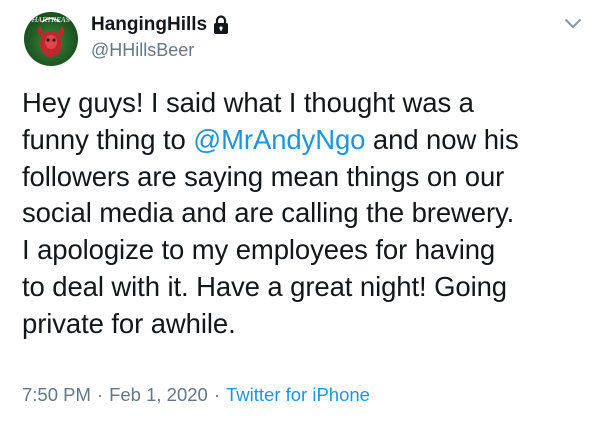 The height and width of the screenshot is (423, 605). Describe the element at coordinates (51, 20) in the screenshot. I see `avatar-text: HARTREAS` at that location.